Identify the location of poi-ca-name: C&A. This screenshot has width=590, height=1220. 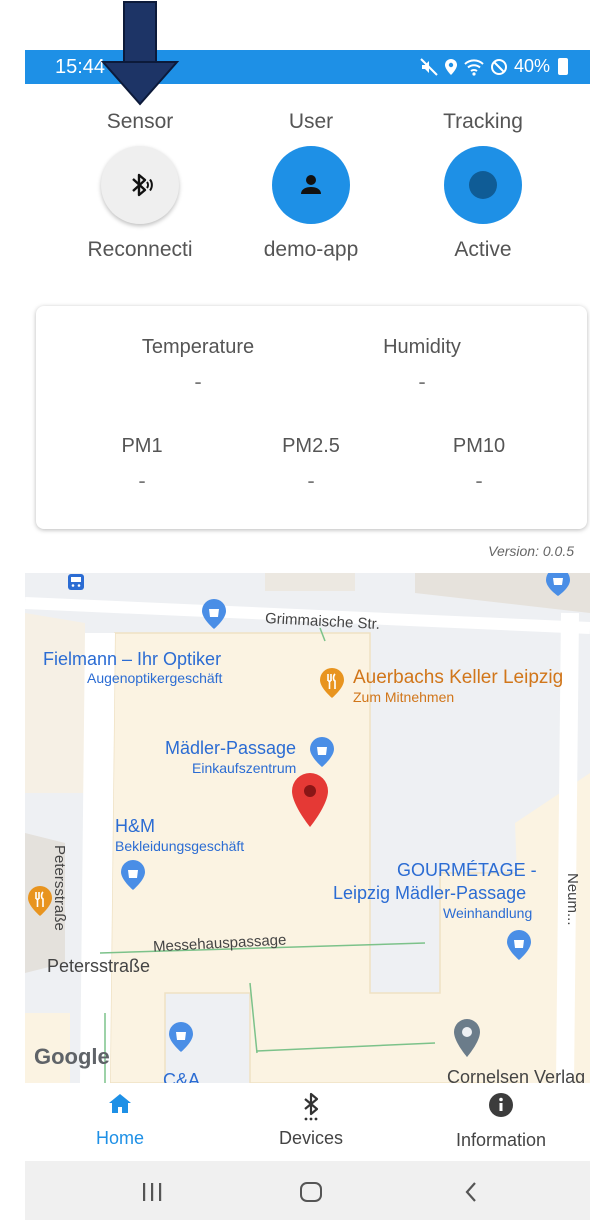
(181, 1076).